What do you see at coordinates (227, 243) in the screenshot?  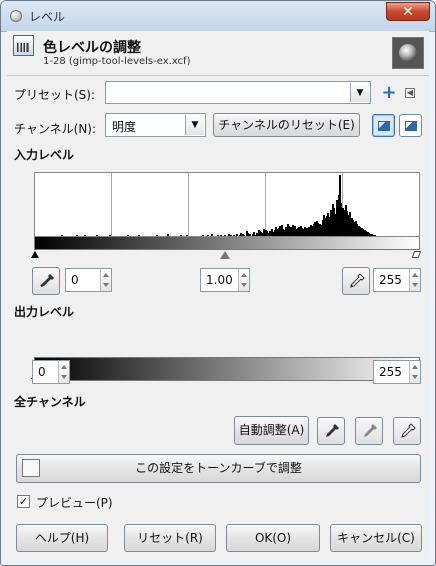 I see `input-gradient` at bounding box center [227, 243].